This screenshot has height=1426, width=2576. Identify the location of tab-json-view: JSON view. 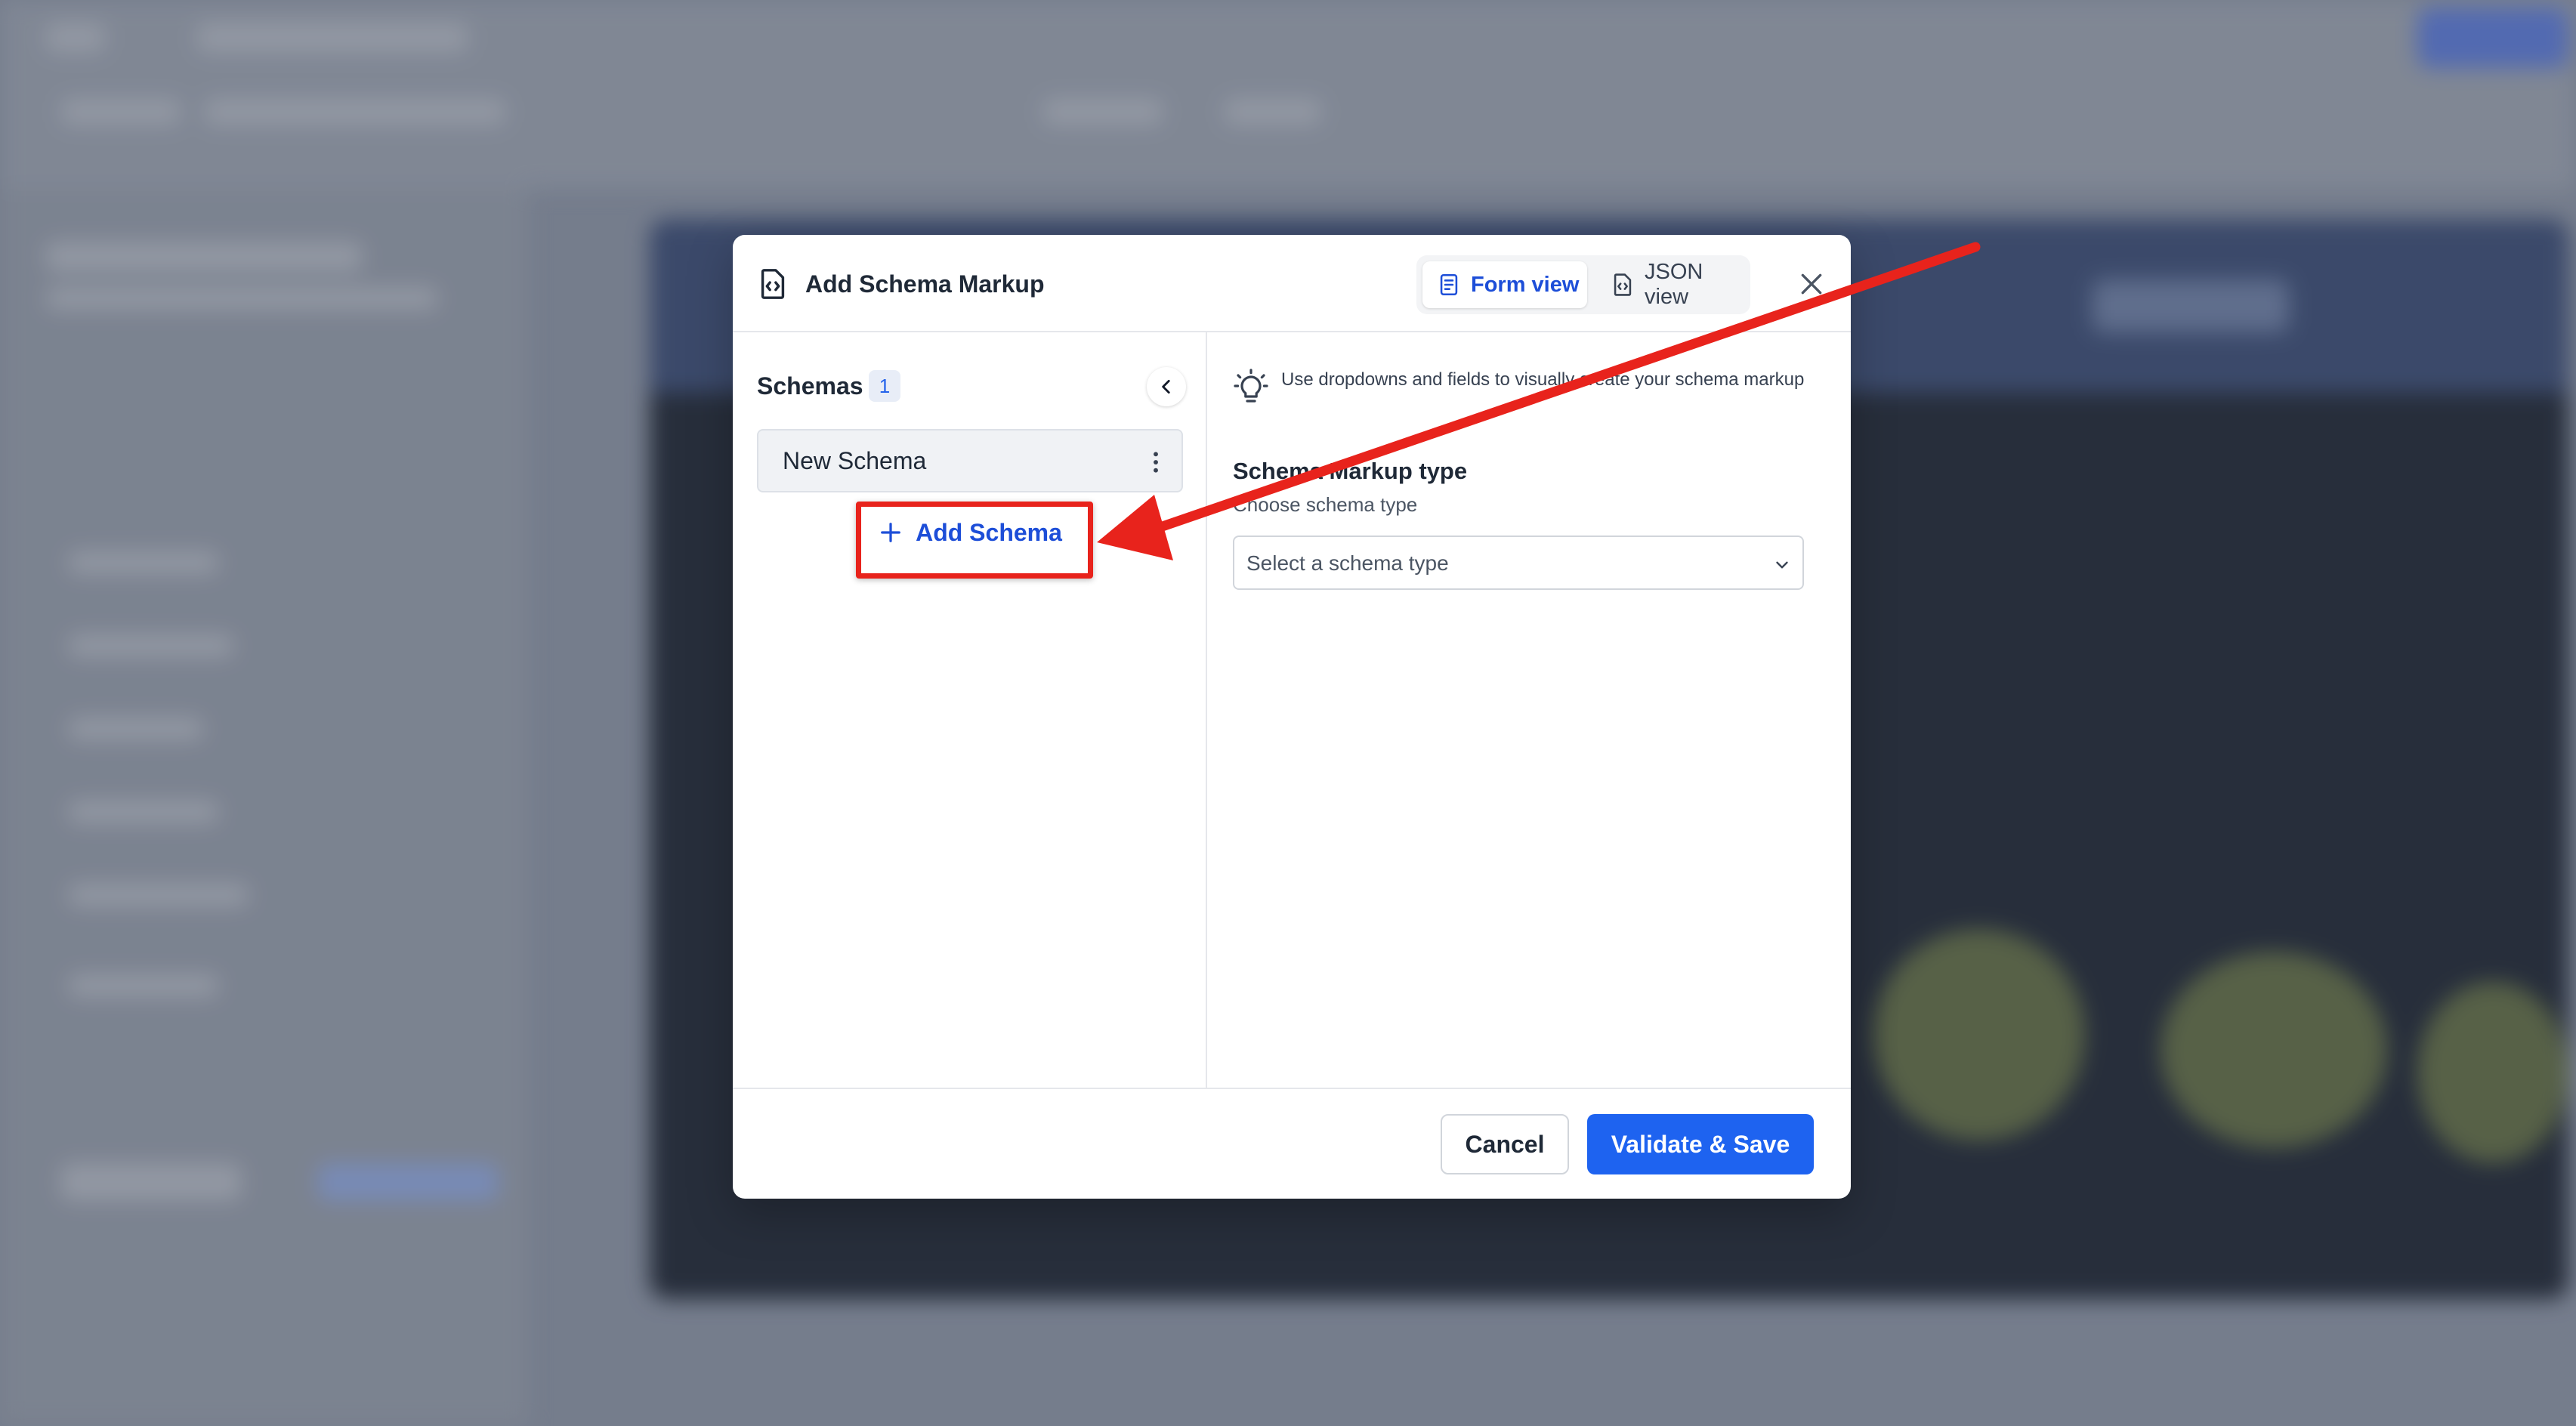
(1671, 284).